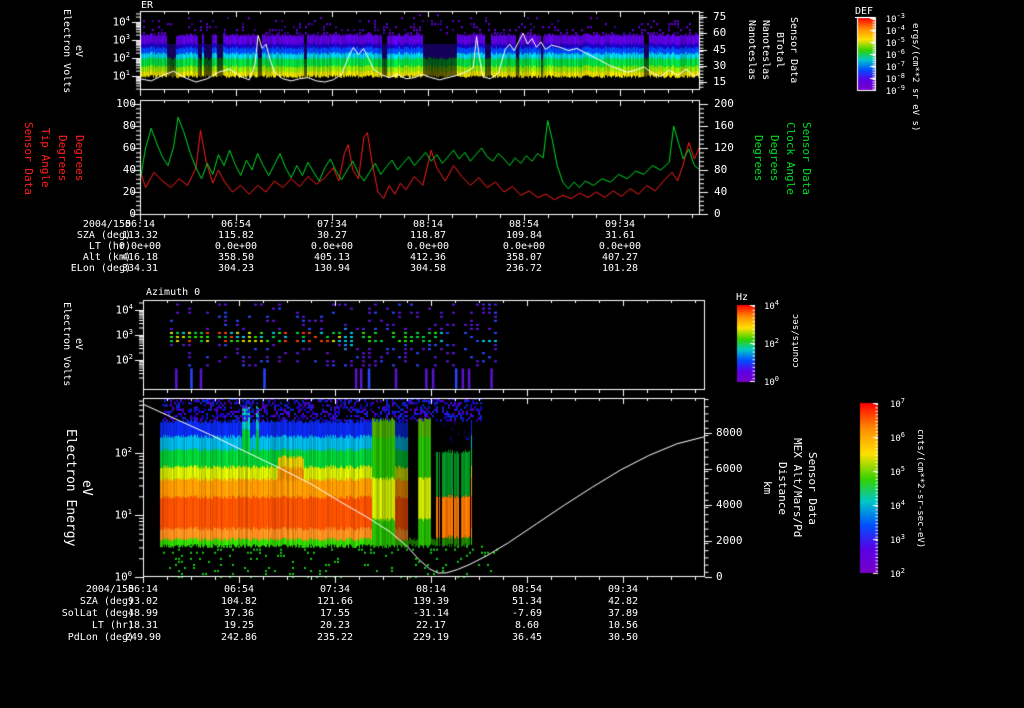 This screenshot has width=1024, height=708. I want to click on table1-cell: 118.87, so click(428, 235).